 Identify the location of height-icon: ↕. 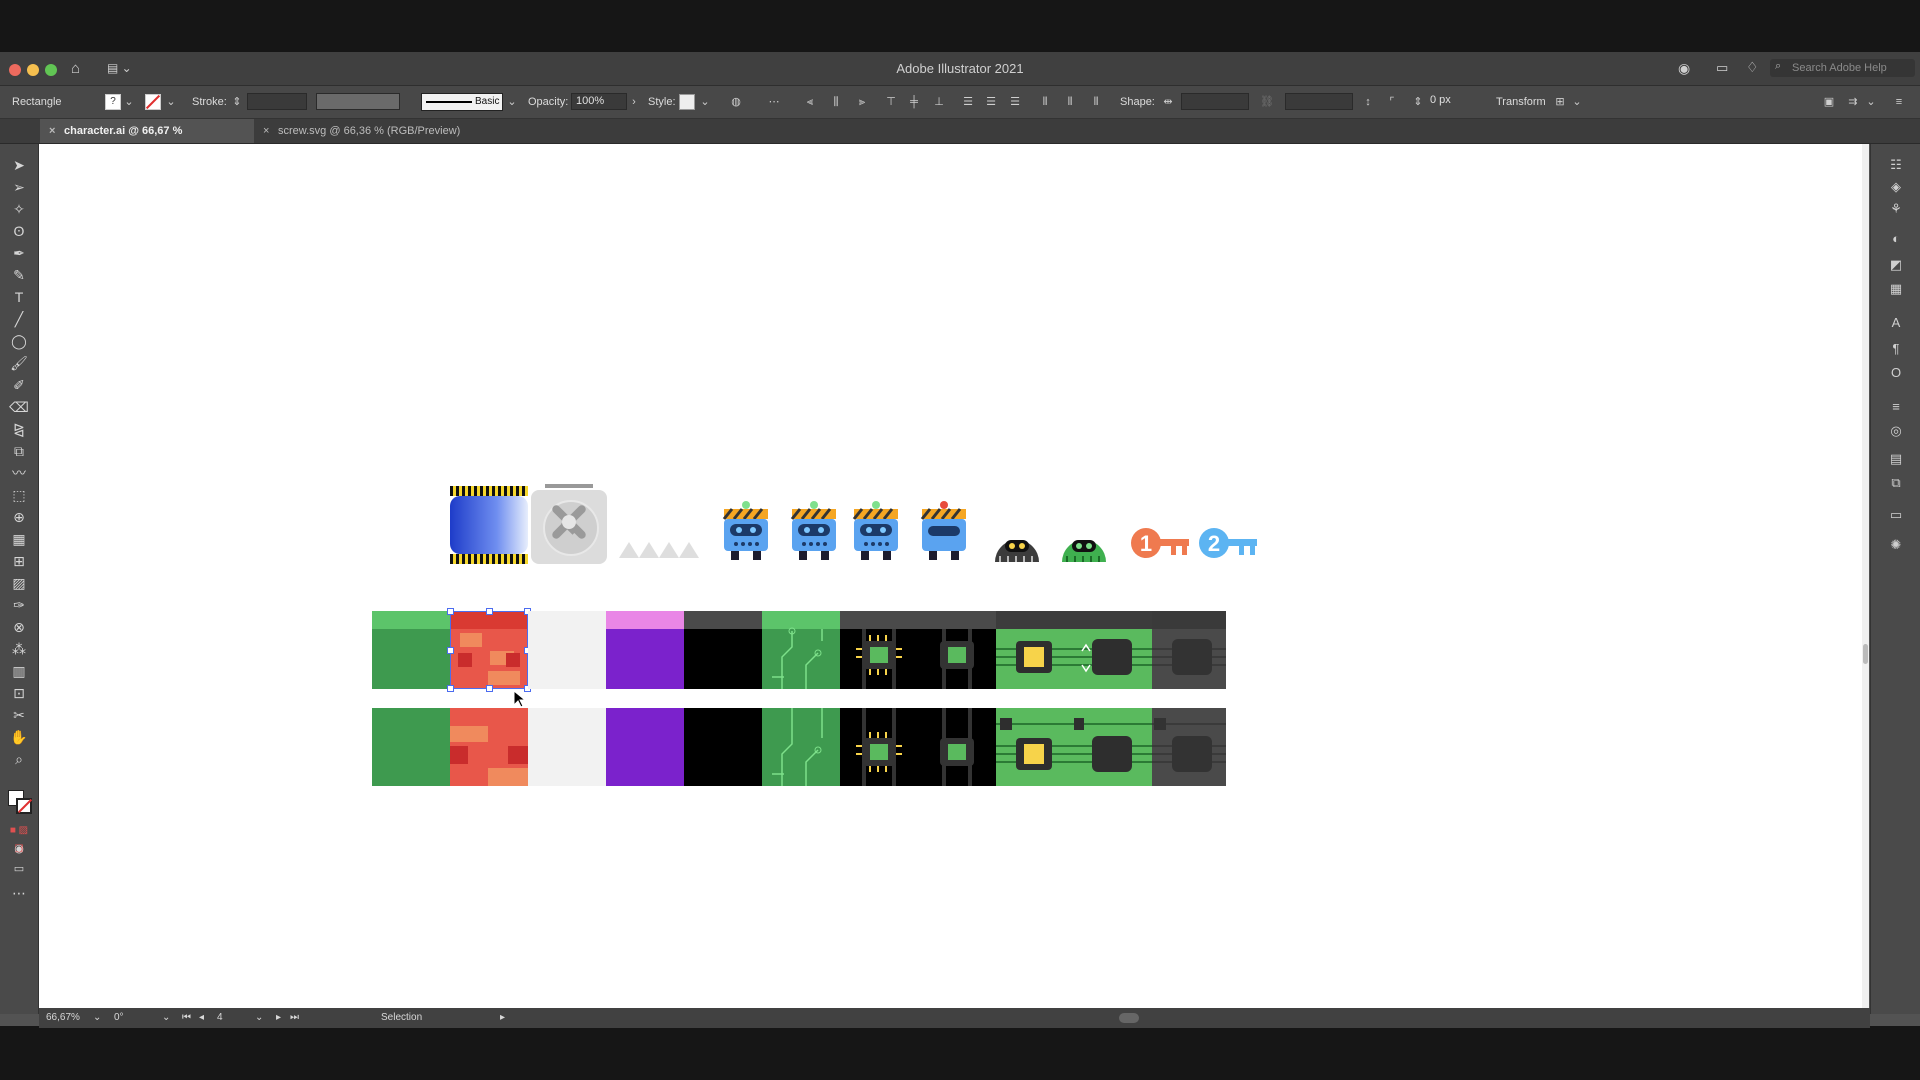
(1368, 102).